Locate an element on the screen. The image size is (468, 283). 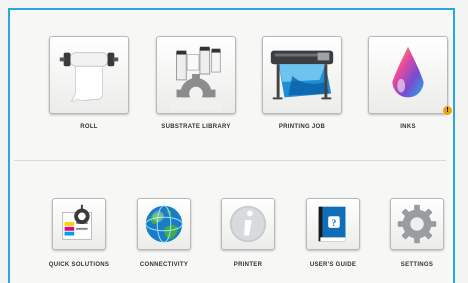
substrate-library-icon is located at coordinates (196, 79).